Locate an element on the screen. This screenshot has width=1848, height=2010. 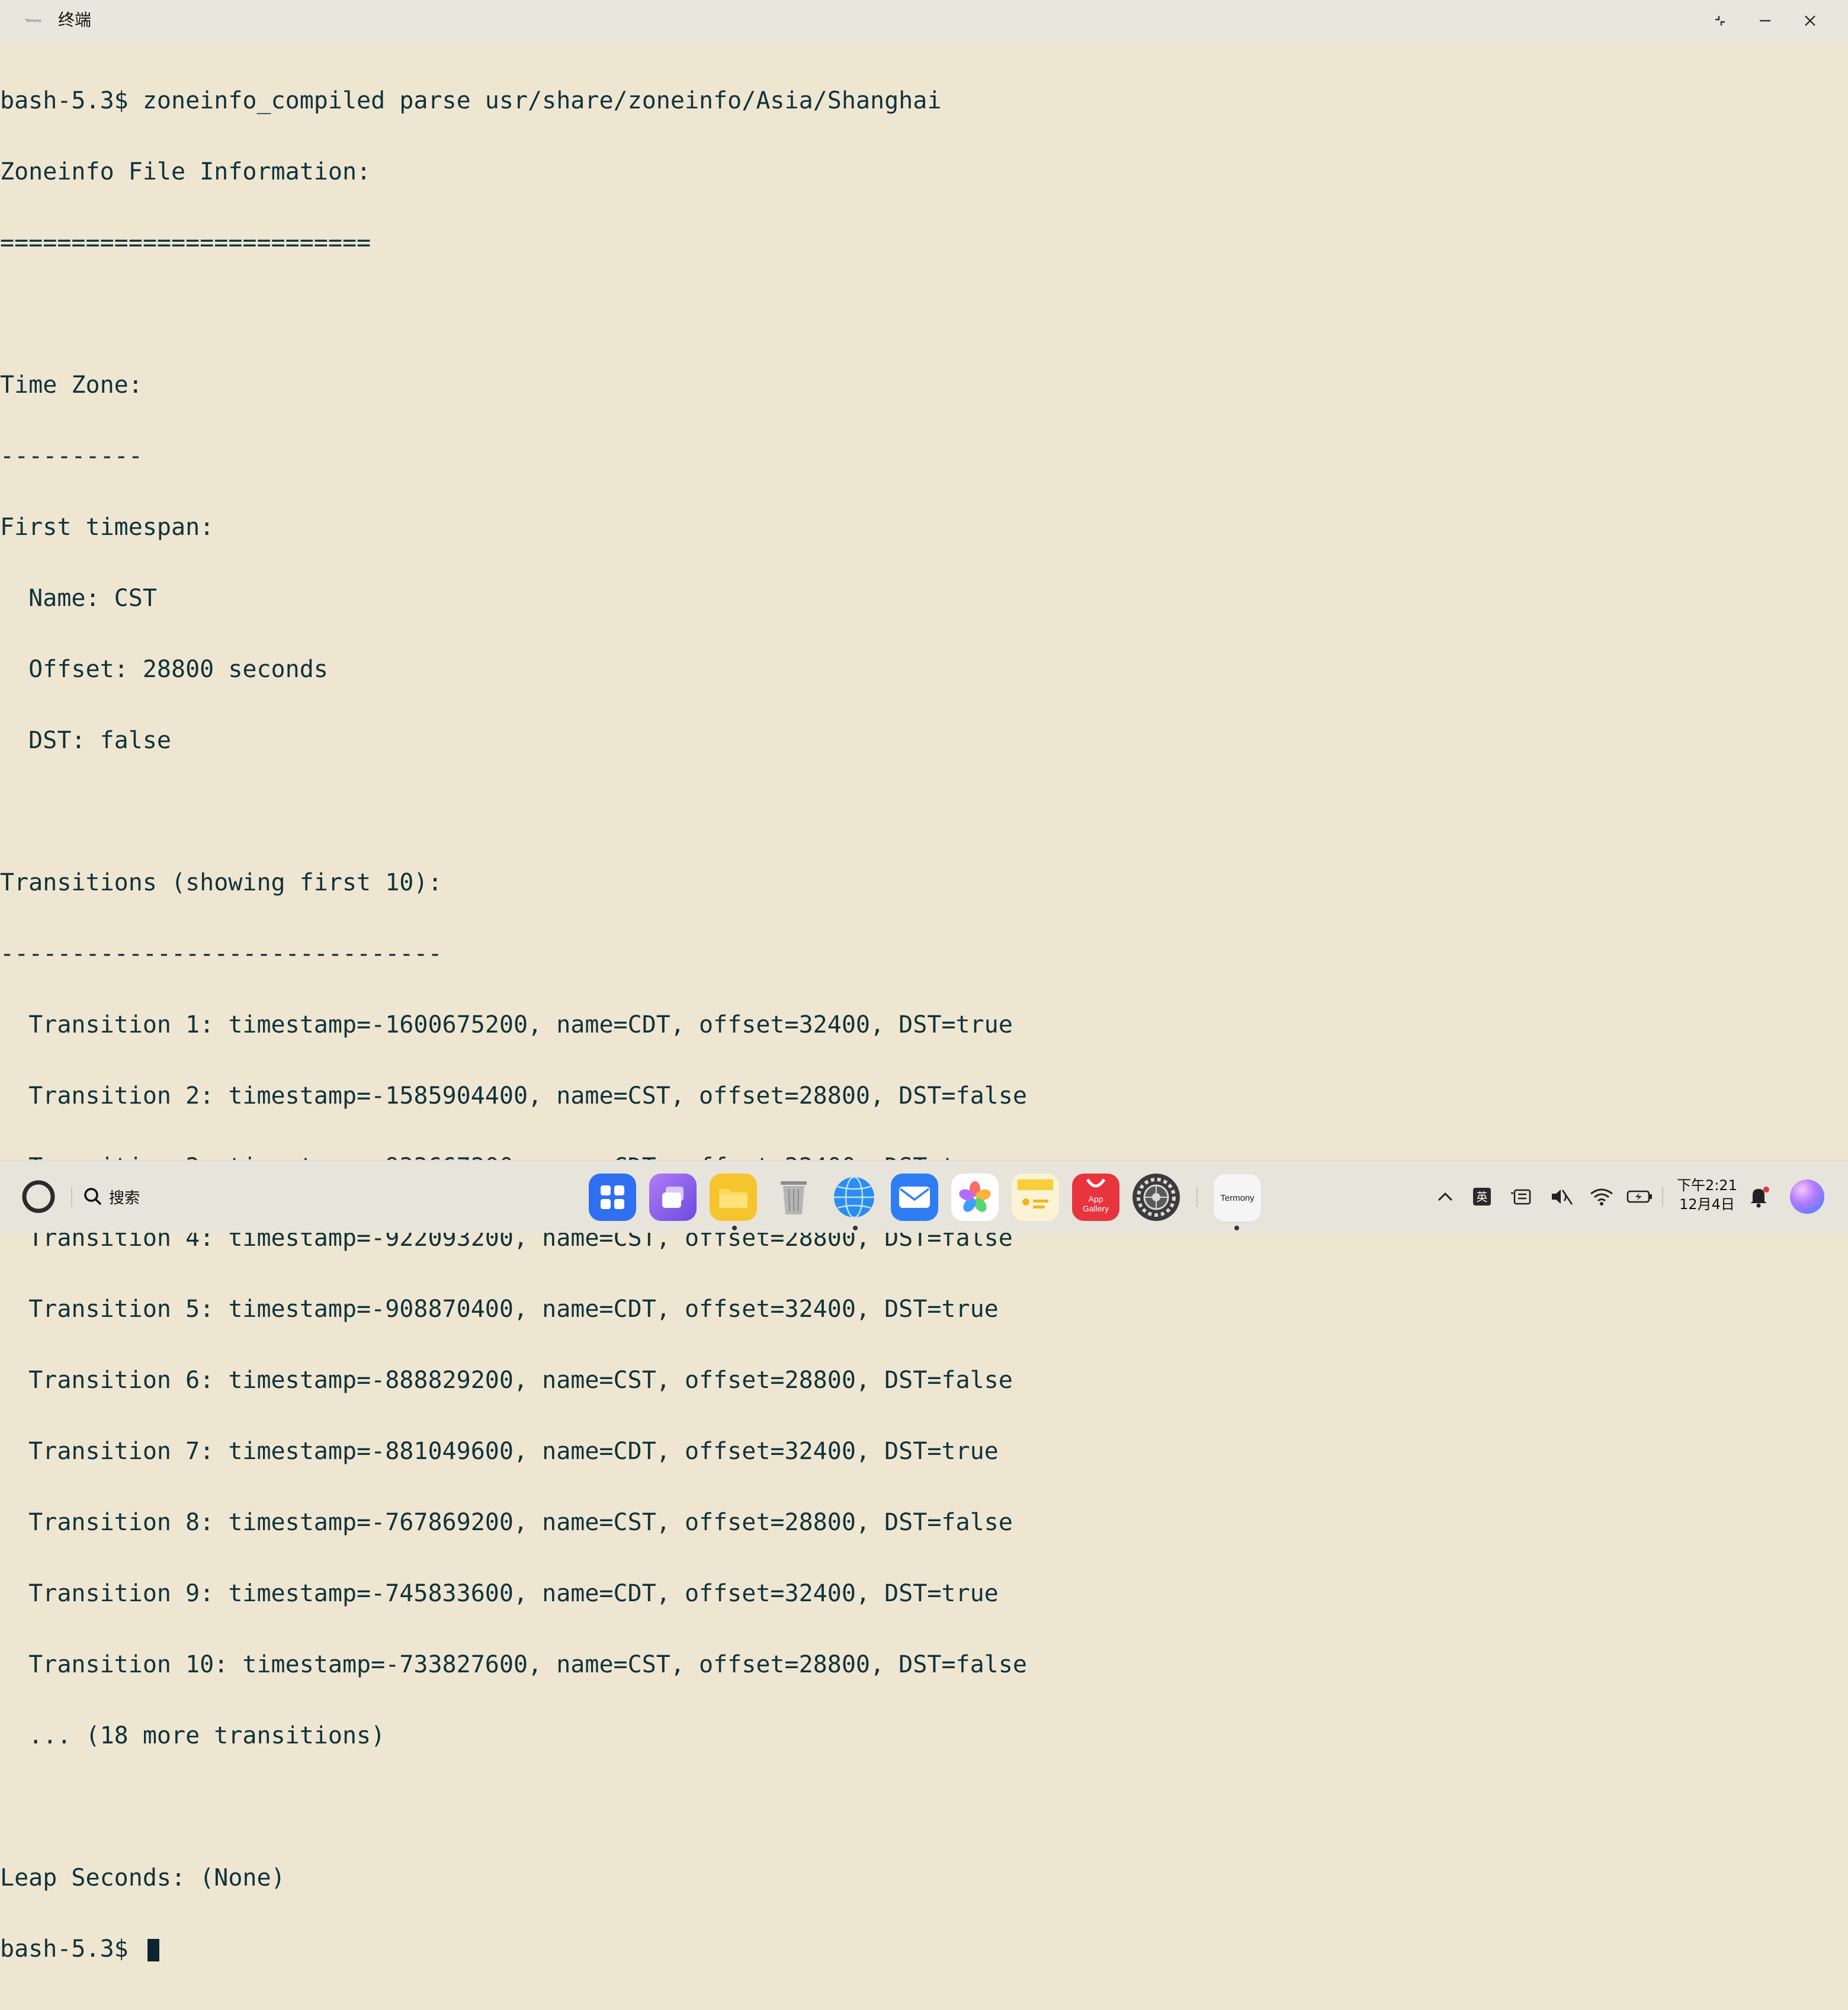
assistant-orb-button is located at coordinates (1807, 1196).